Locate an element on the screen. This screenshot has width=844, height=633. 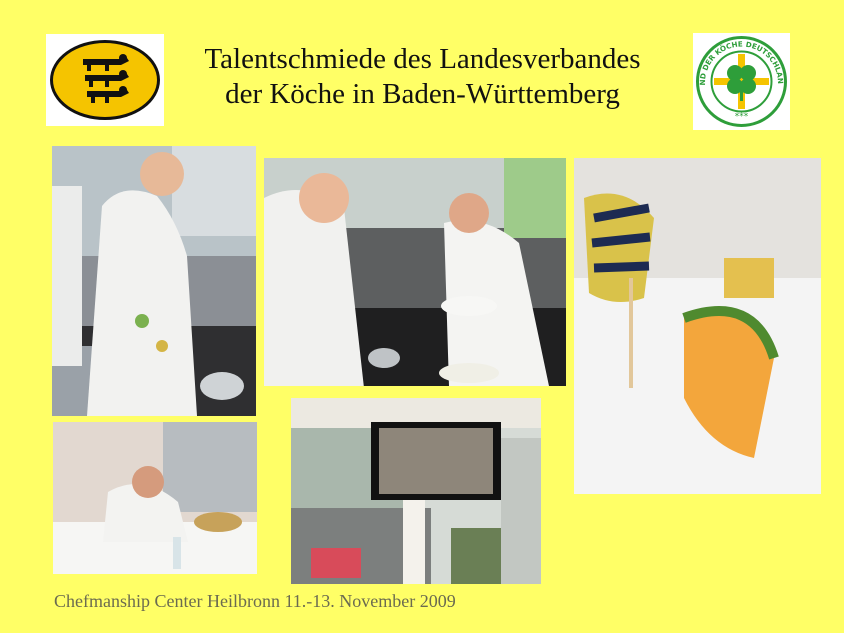
title-line-2: der Köche in Baden-Württemberg is located at coordinates (422, 94).